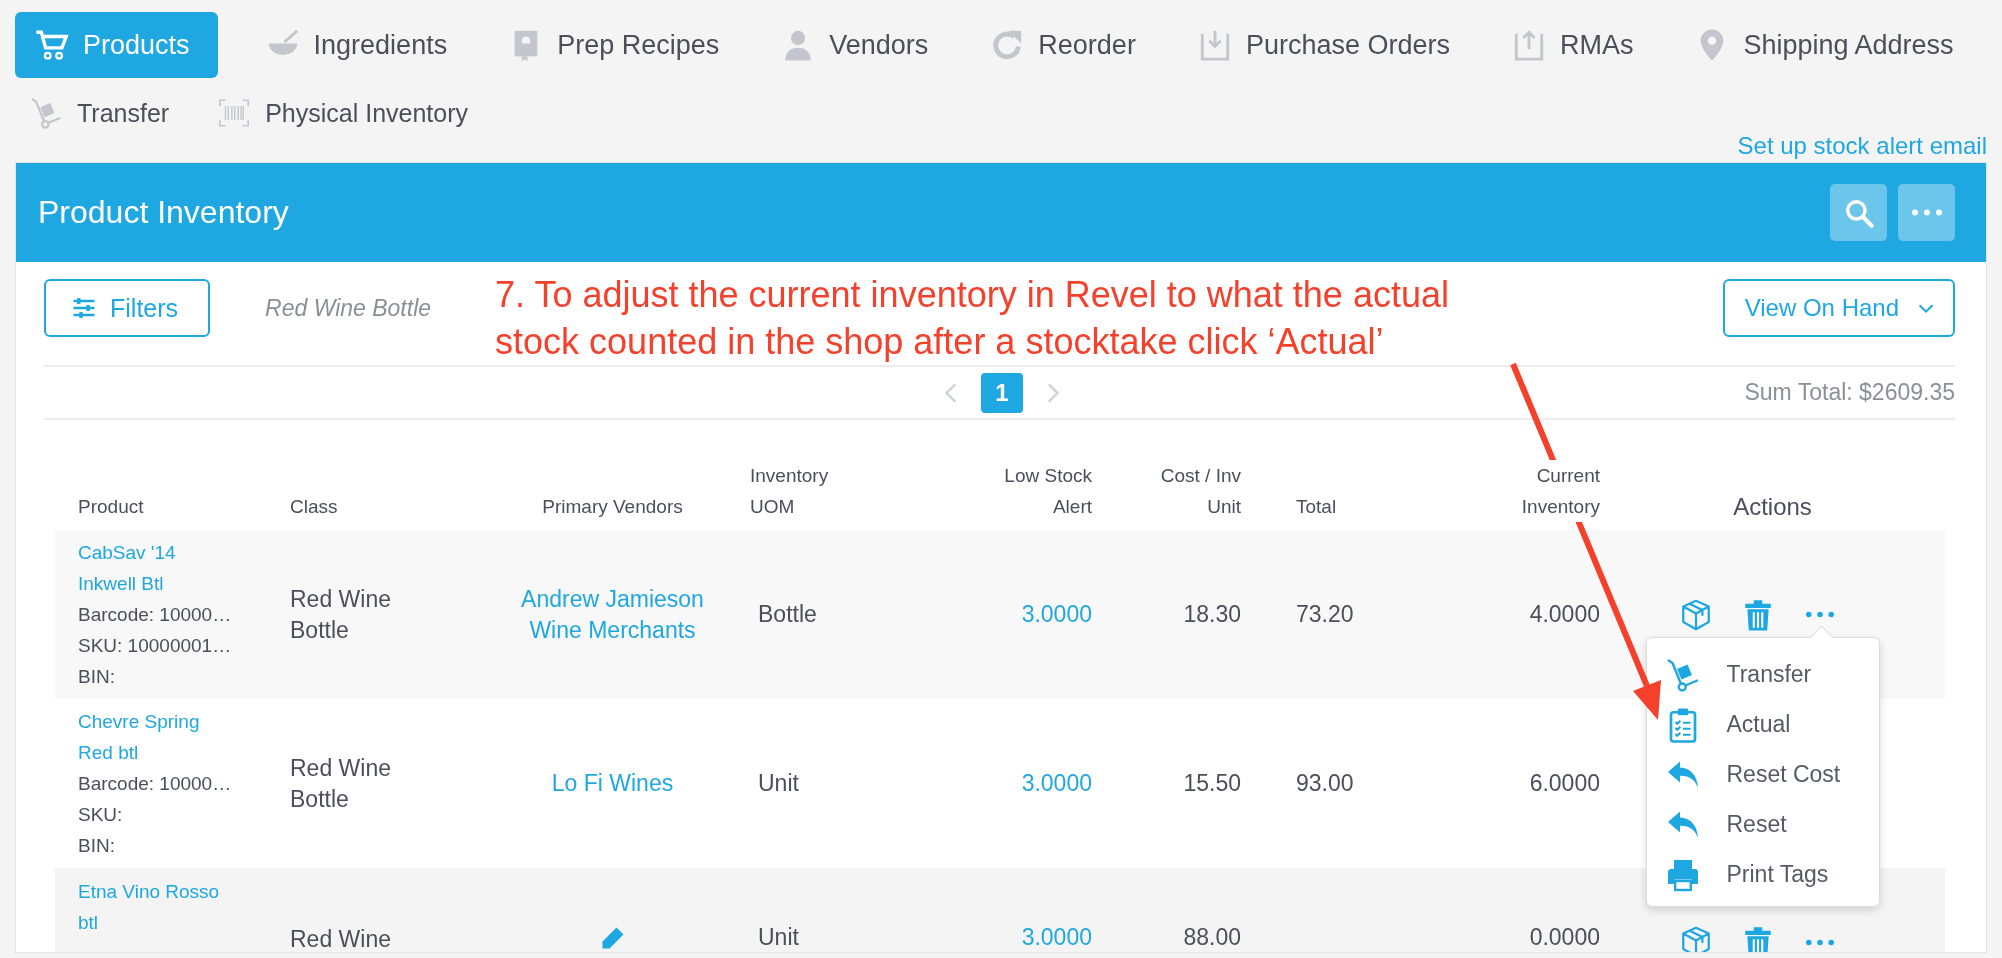 The image size is (2002, 958). I want to click on total-cell-text: 93.00, so click(1325, 783).